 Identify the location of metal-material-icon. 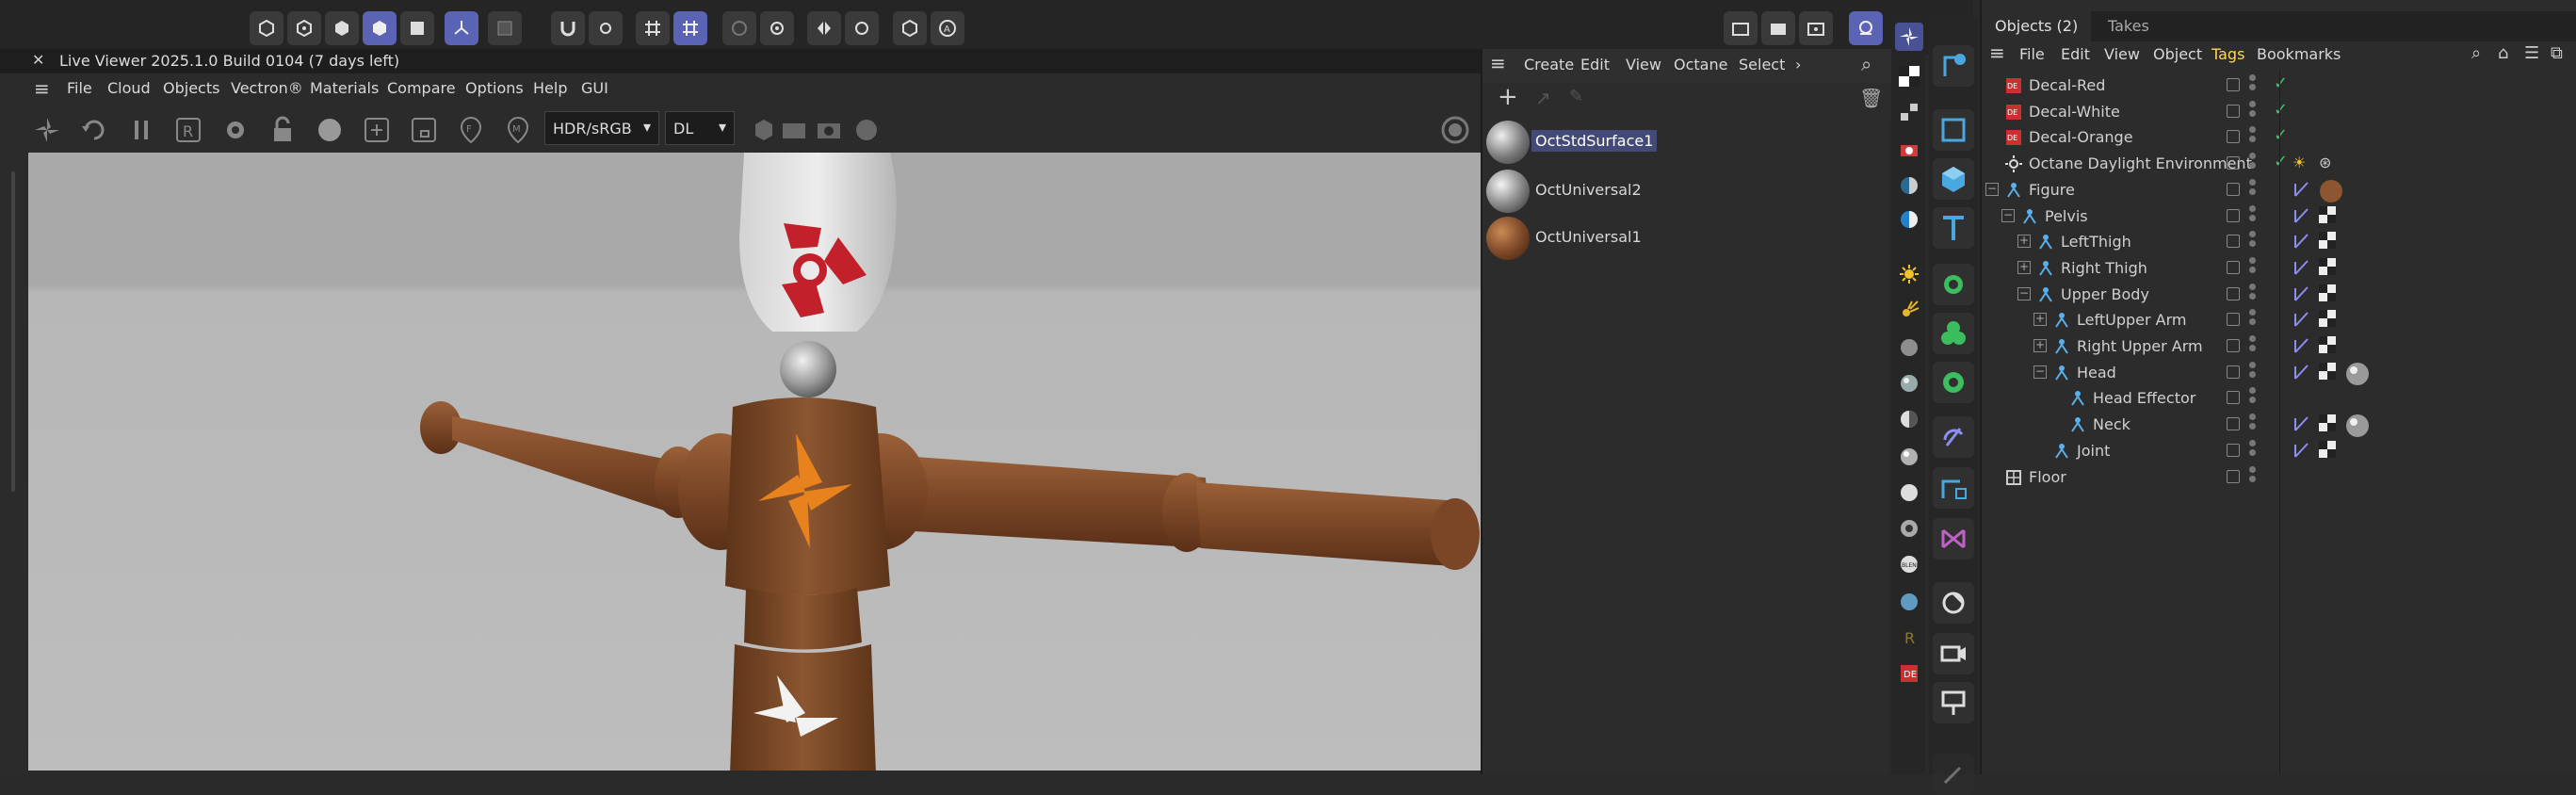
(1909, 457).